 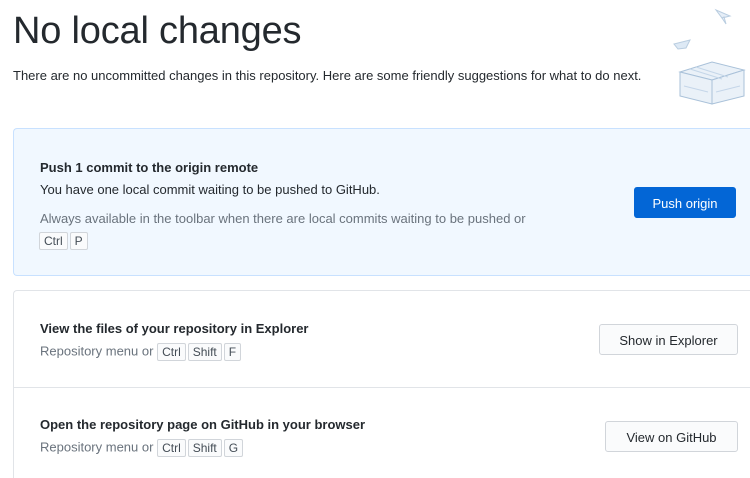 I want to click on divider, so click(x=382, y=387).